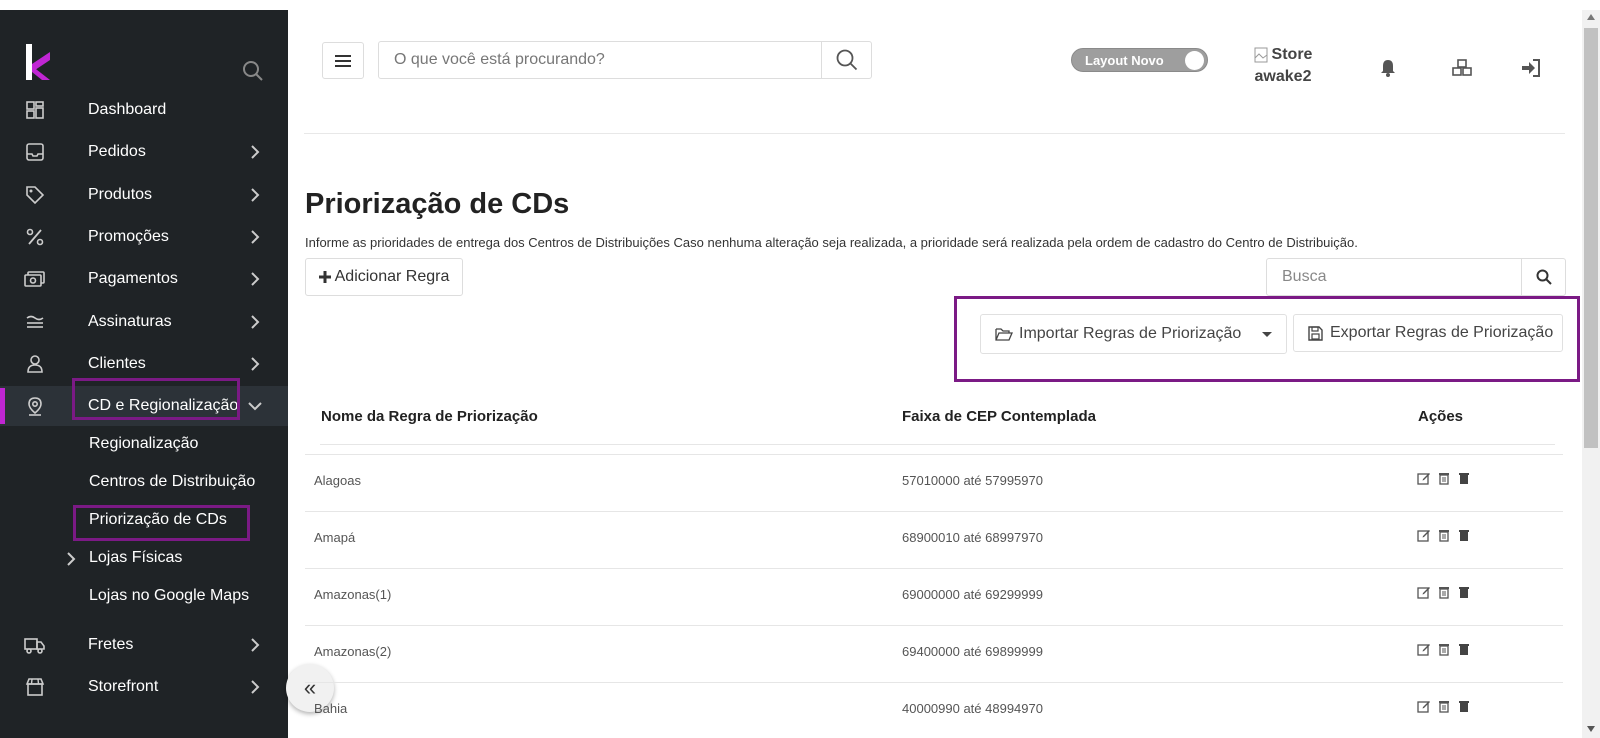 This screenshot has width=1600, height=738. I want to click on page-scrollbar, so click(1591, 374).